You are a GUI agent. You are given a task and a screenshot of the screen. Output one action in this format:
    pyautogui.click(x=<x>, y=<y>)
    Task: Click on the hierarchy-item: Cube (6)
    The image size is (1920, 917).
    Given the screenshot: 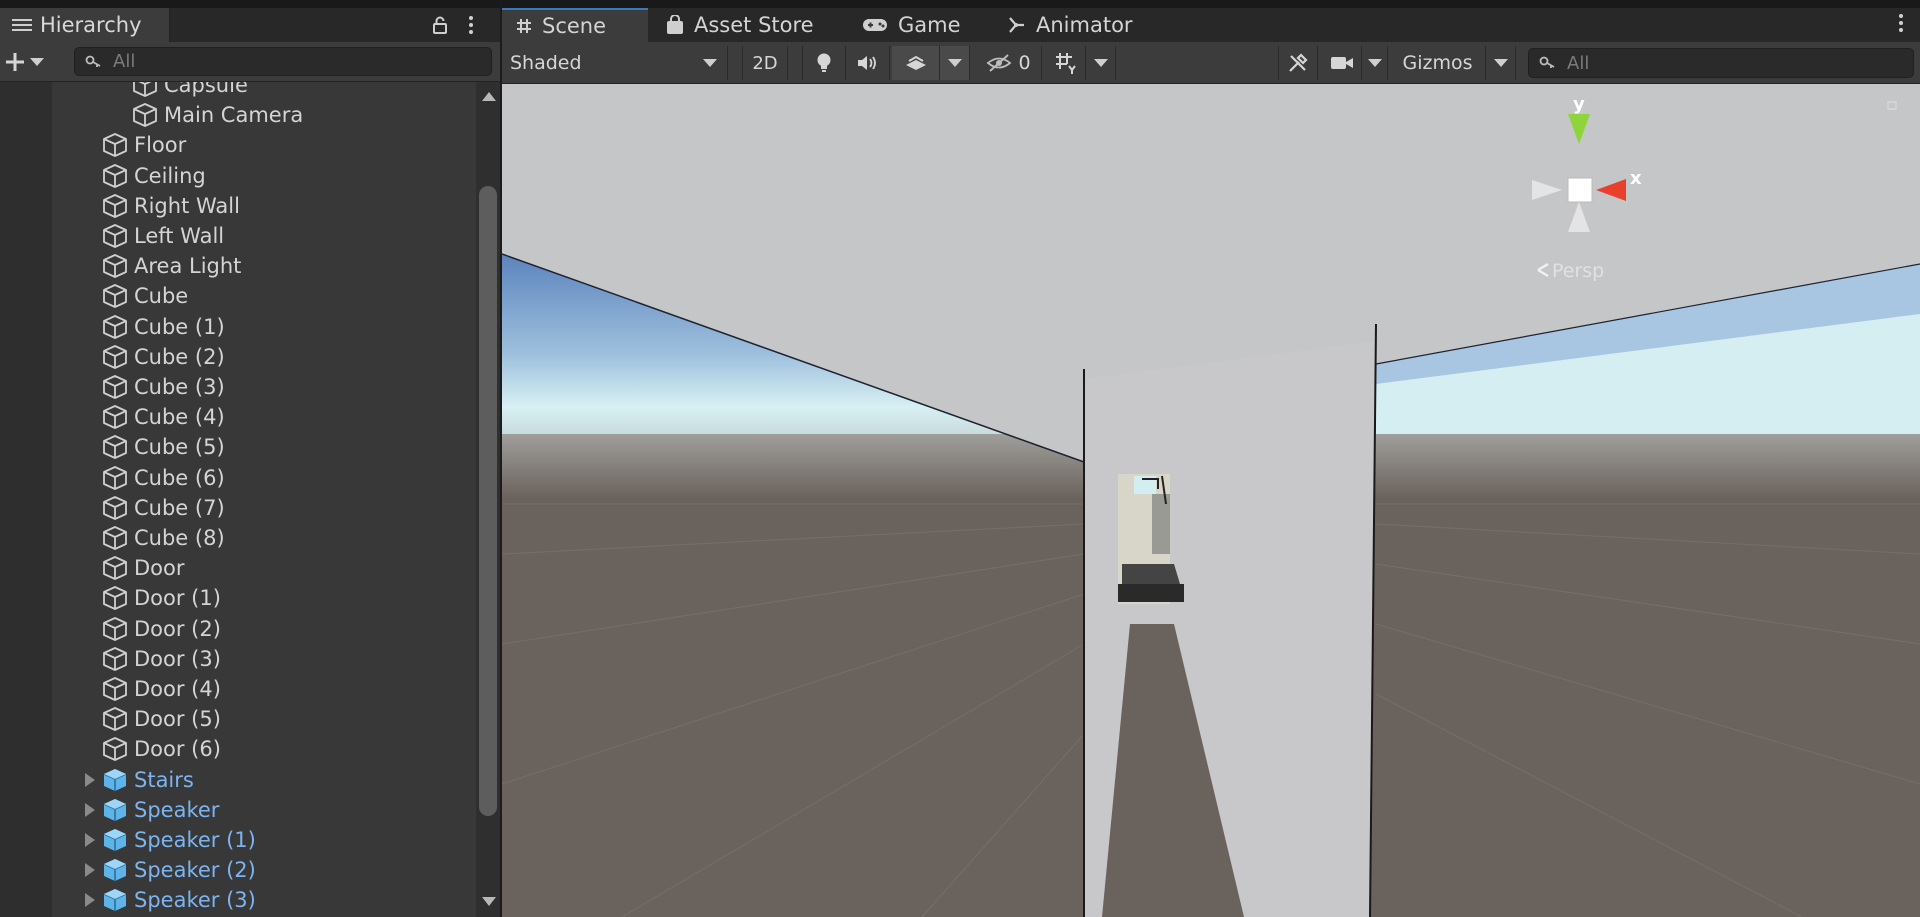 What is the action you would take?
    pyautogui.click(x=163, y=478)
    